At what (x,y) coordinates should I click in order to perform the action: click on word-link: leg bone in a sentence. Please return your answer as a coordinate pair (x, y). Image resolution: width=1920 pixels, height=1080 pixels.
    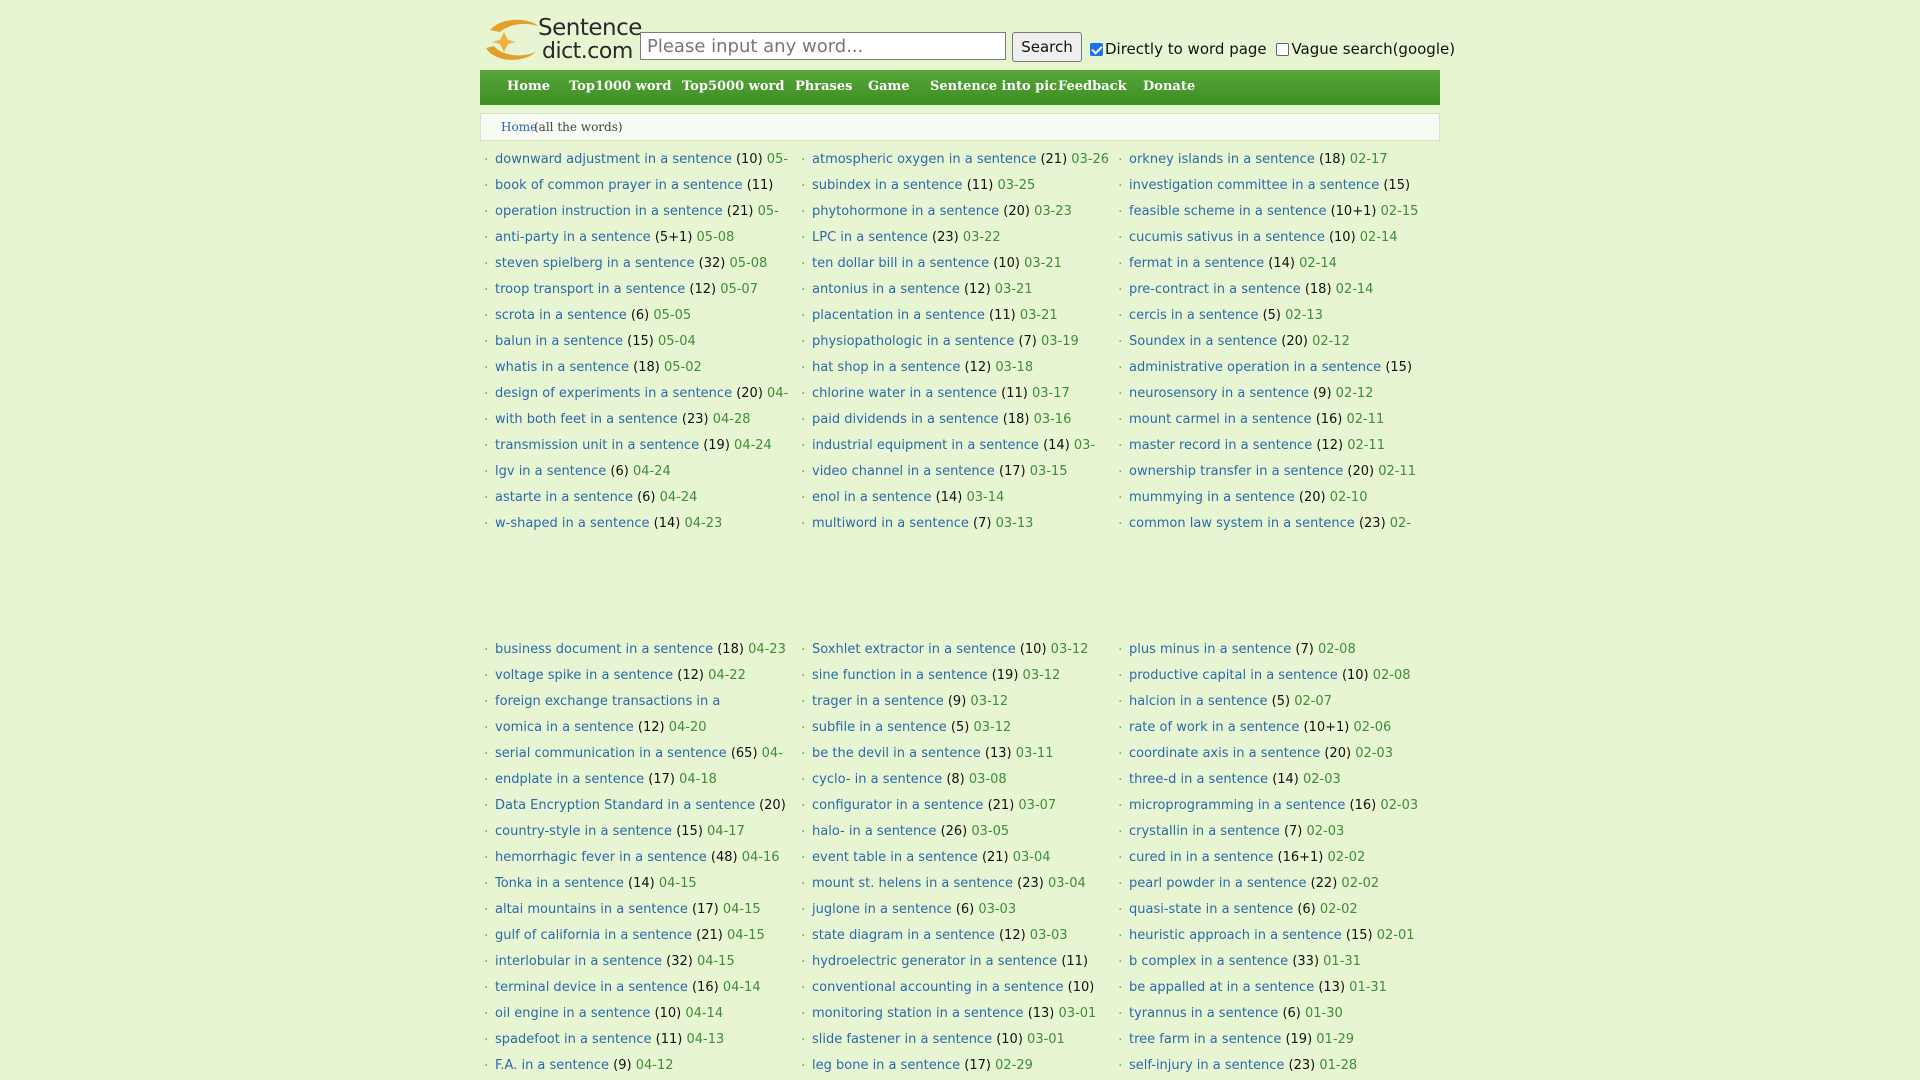
    Looking at the image, I should click on (886, 1065).